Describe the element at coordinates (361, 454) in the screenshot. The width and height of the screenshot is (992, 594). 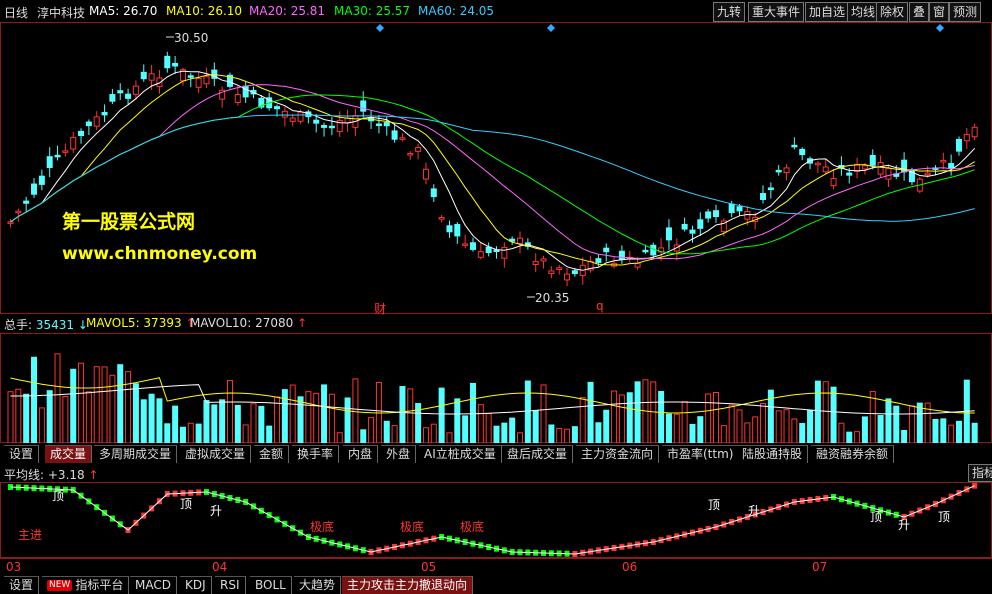
I see `tab-inner-volume: 内盘` at that location.